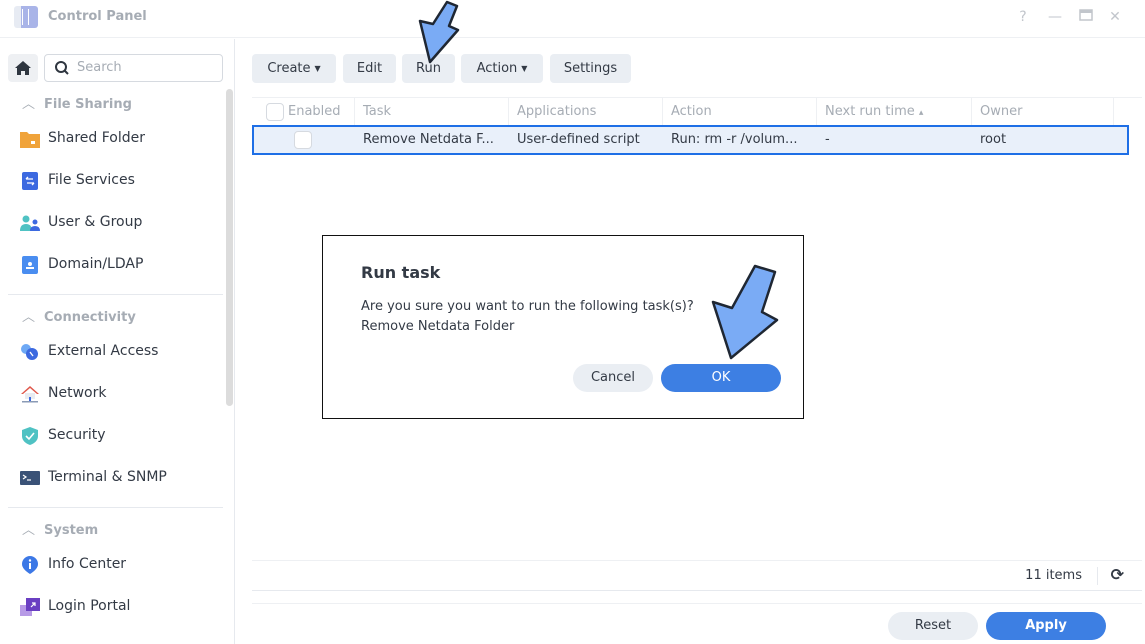  Describe the element at coordinates (697, 575) in the screenshot. I see `table-footer: 11 items ⟳` at that location.